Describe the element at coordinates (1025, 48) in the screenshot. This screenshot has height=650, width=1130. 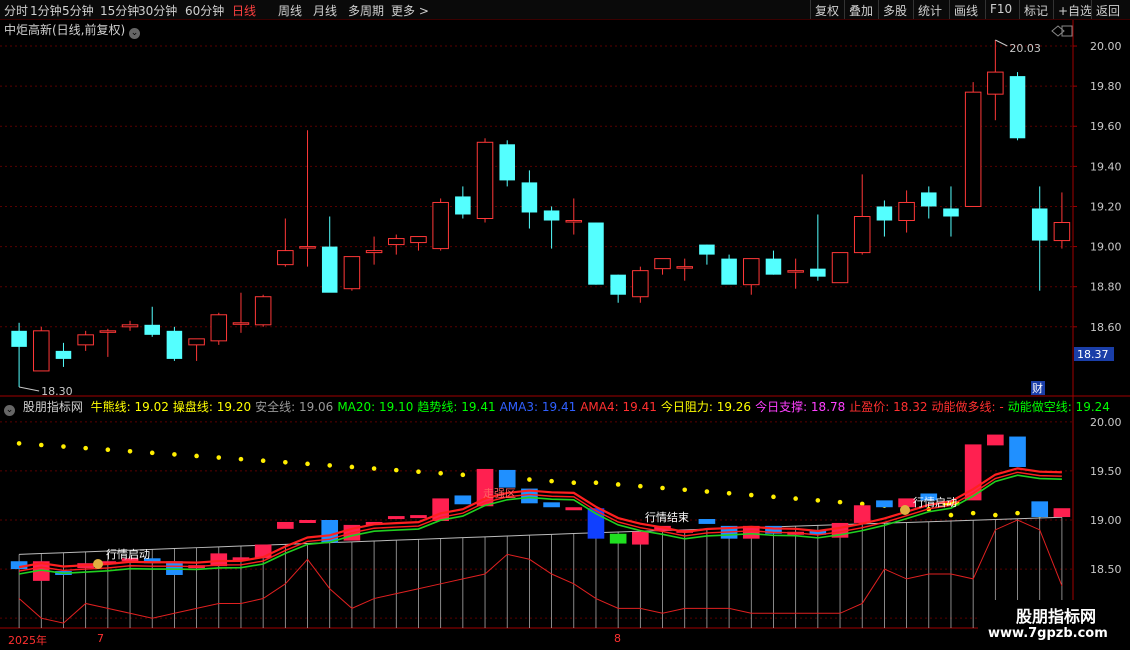
I see `high-price-label: 20.03` at that location.